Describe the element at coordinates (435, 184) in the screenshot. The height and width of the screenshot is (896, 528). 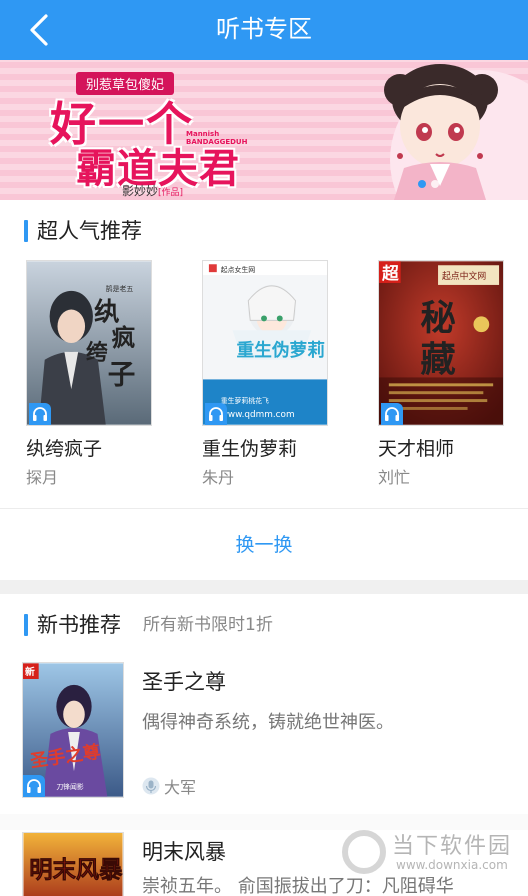
I see `carousel-dot` at that location.